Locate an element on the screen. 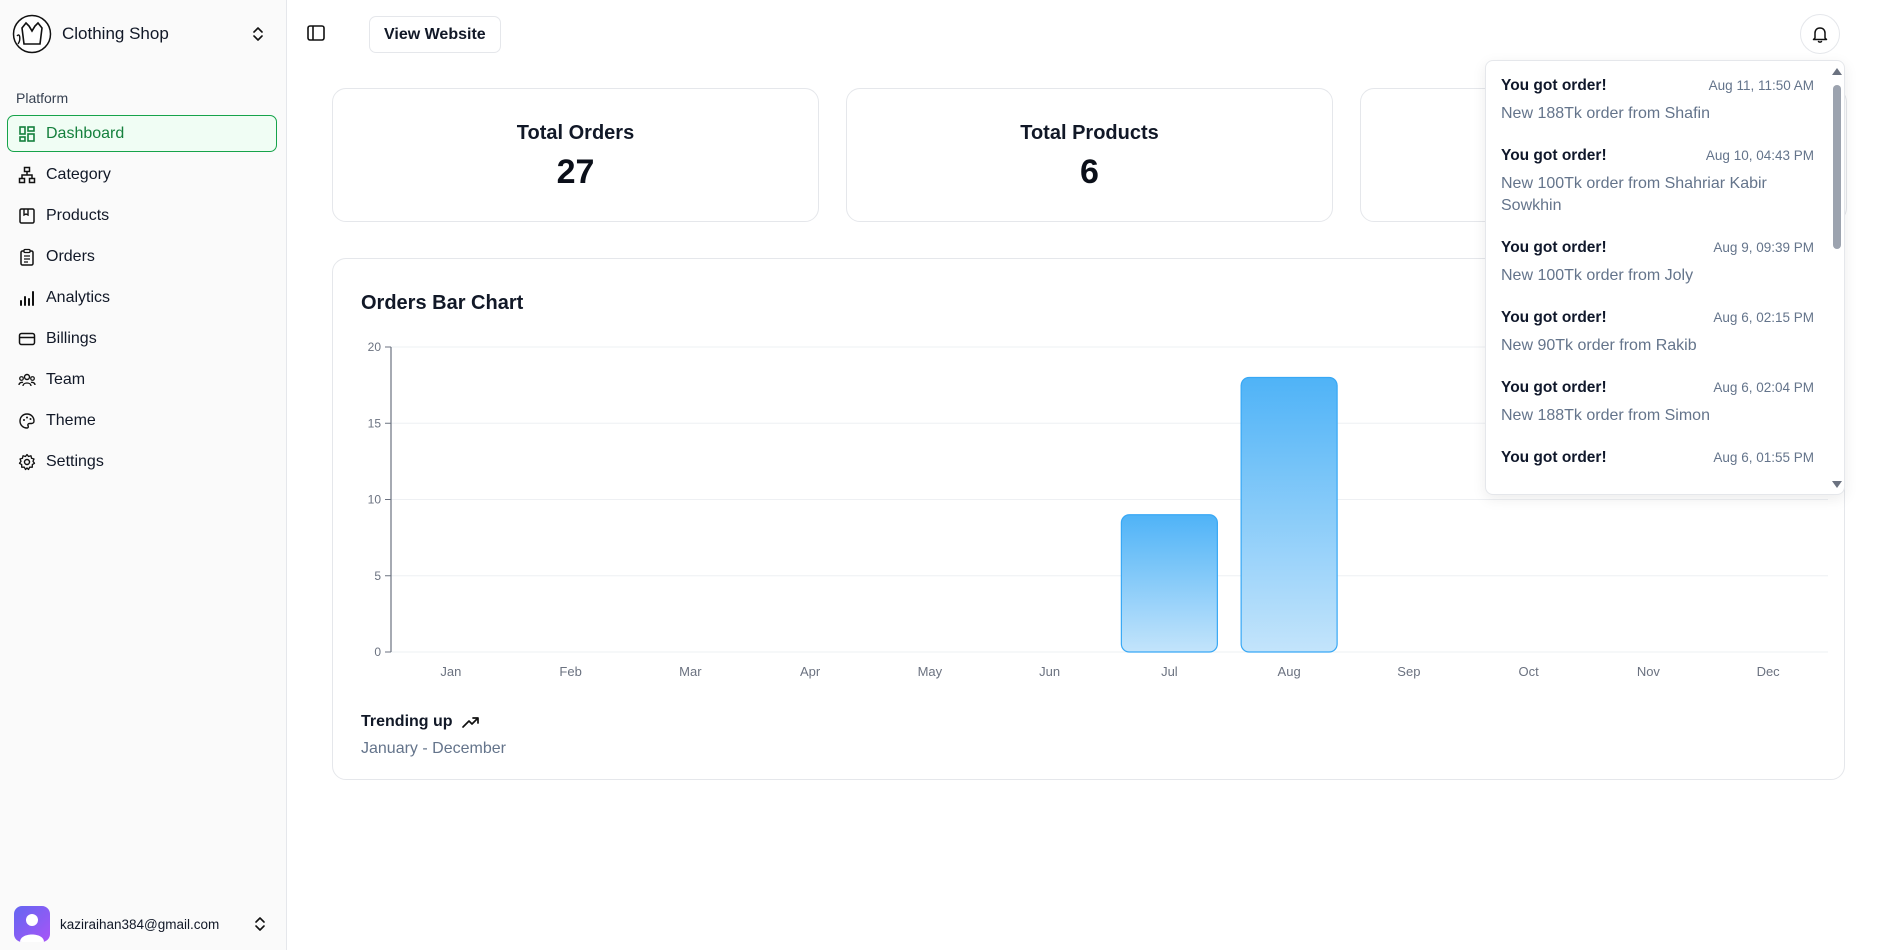 The width and height of the screenshot is (1877, 950). x-tick-label: Sep is located at coordinates (1408, 671).